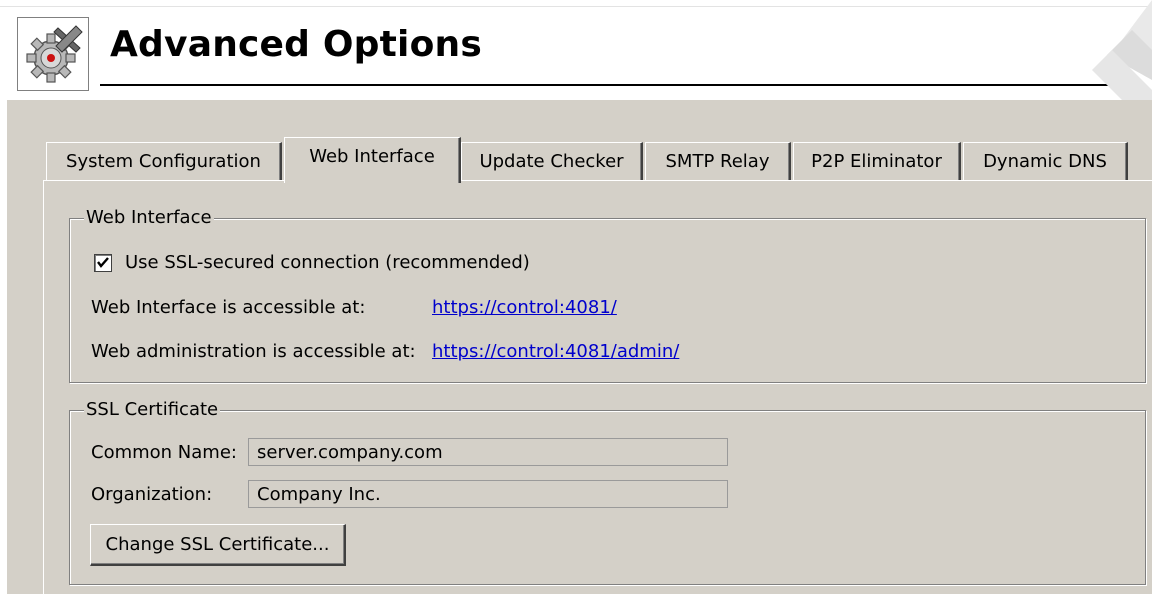  I want to click on tab-system-configuration: System Configuration, so click(164, 162).